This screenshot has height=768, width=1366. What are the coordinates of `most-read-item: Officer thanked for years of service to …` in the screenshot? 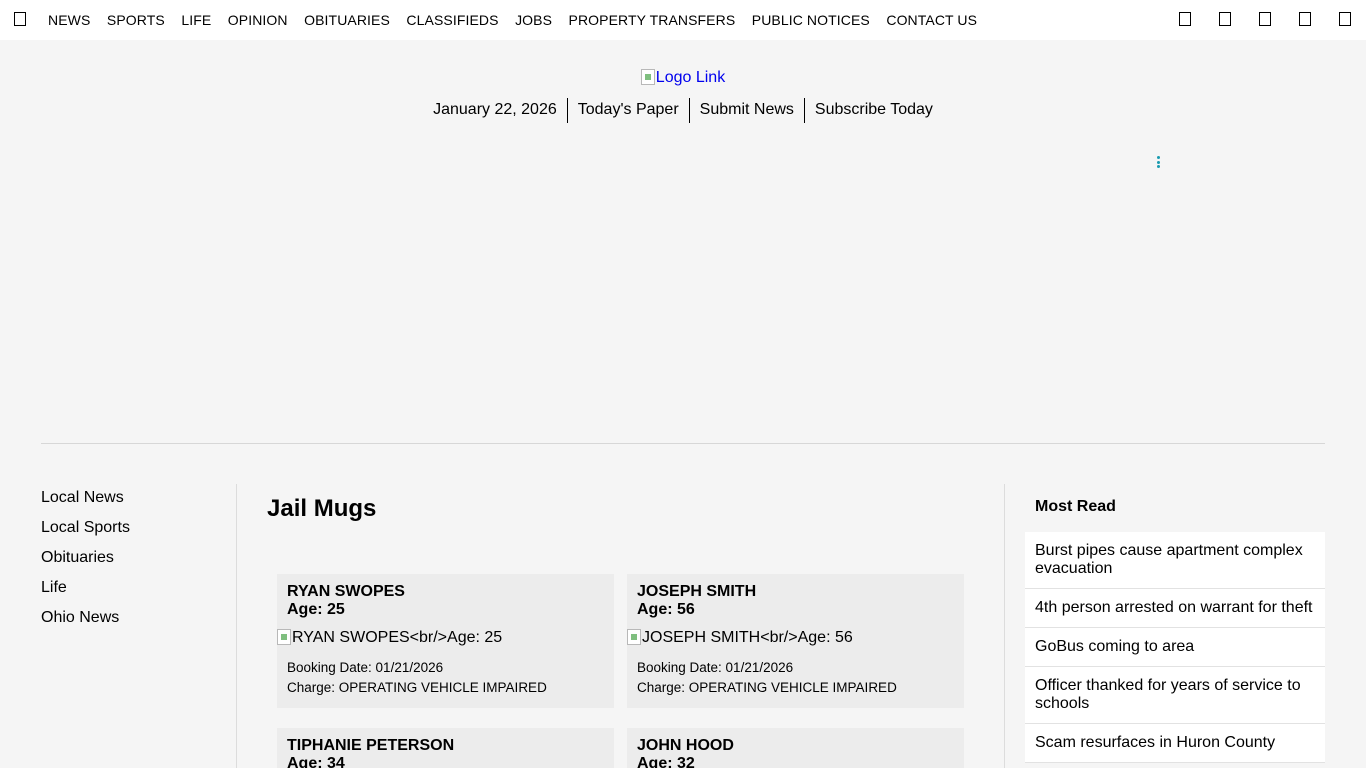 It's located at (1175, 695).